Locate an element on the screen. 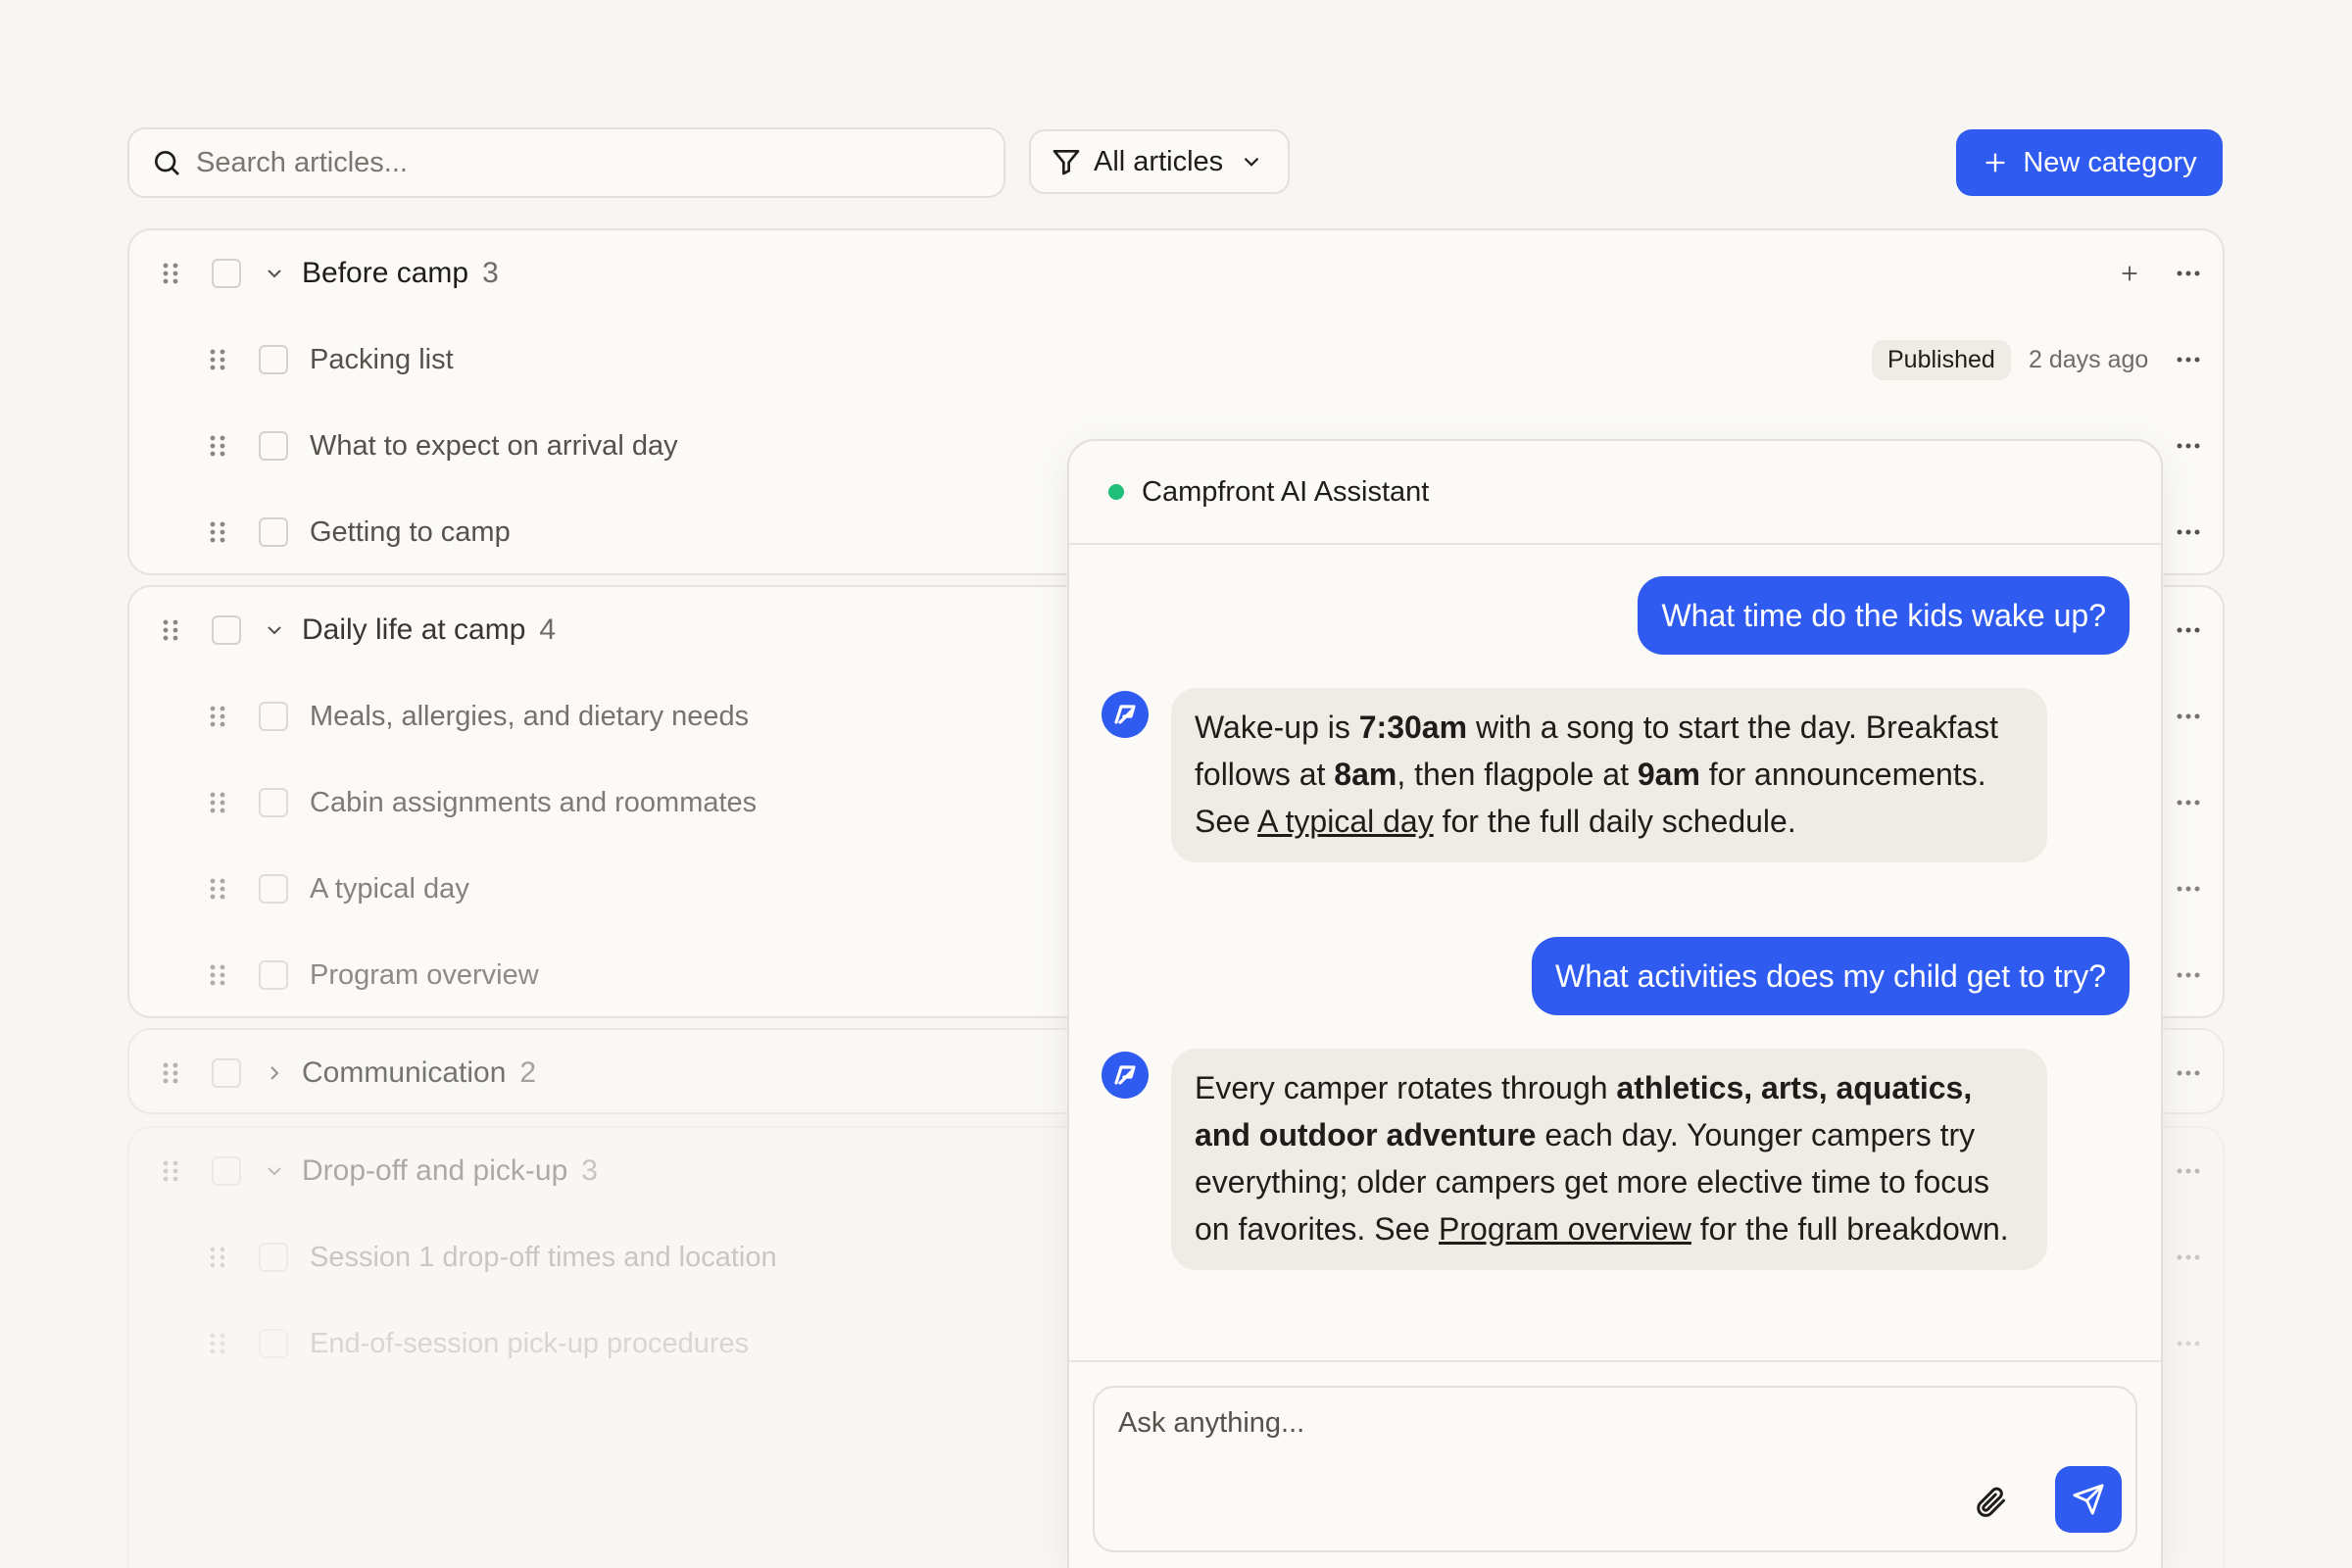 This screenshot has height=1568, width=2352. chevron-right-icon is located at coordinates (274, 1073).